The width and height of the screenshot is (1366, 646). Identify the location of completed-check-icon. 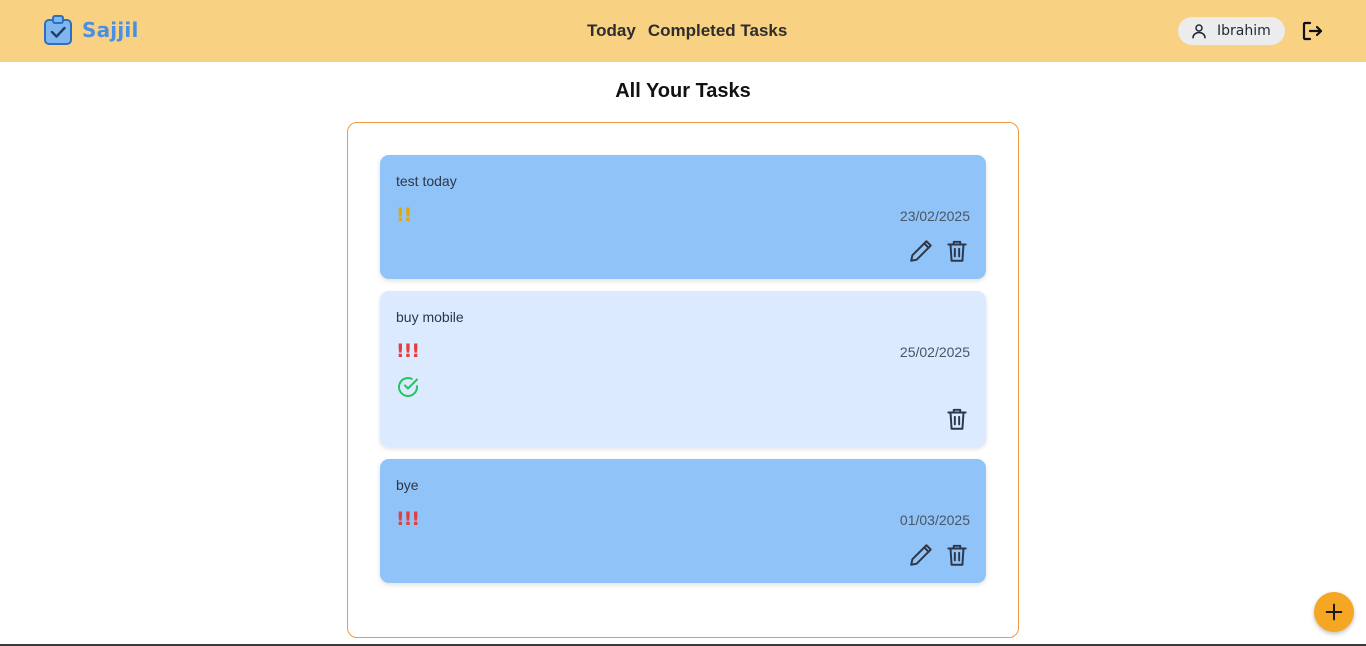
(408, 387).